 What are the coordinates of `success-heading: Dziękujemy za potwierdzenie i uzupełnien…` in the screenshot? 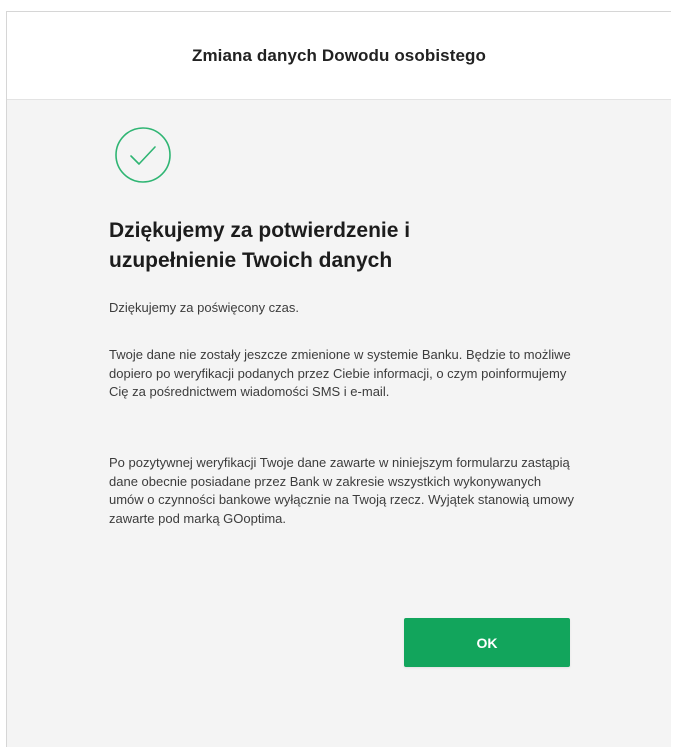 It's located at (260, 245).